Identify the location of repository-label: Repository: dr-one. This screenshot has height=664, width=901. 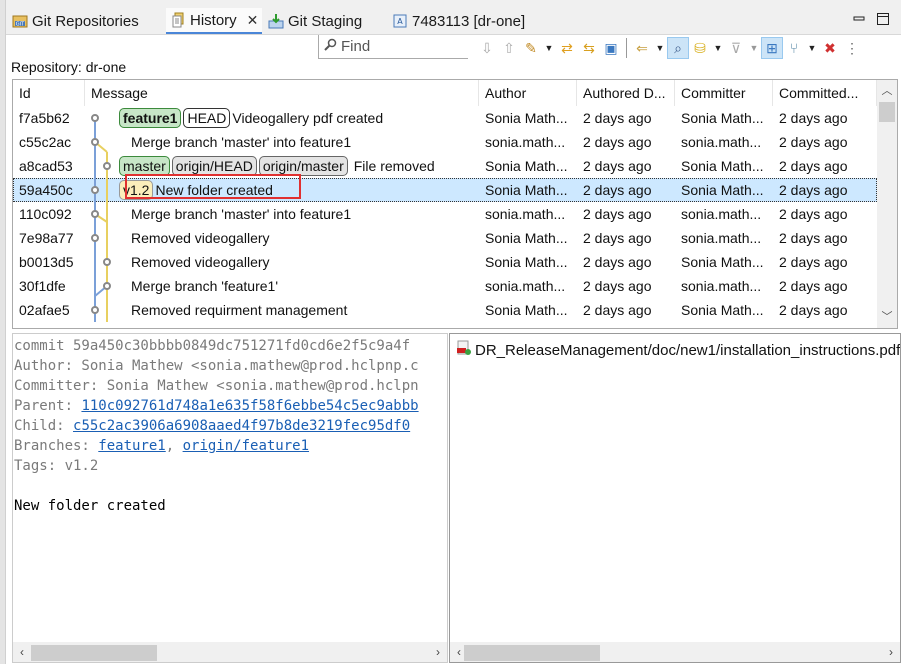
(69, 67).